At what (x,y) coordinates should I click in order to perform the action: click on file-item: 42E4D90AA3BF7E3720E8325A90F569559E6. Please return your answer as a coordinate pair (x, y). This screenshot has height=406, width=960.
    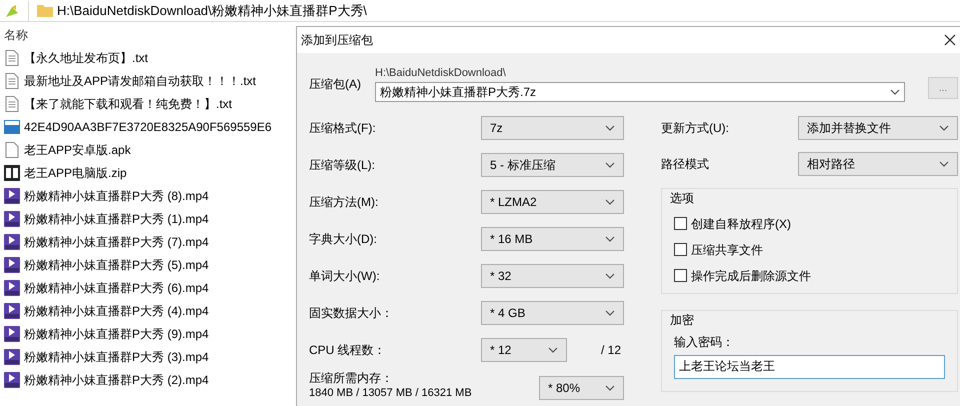
    Looking at the image, I should click on (150, 126).